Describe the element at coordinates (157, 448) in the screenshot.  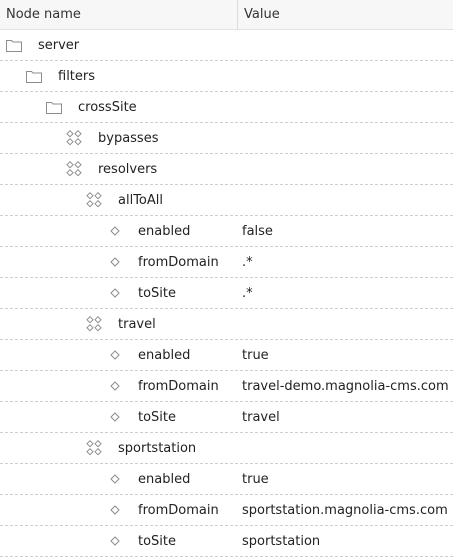
I see `node-name: sportstation` at that location.